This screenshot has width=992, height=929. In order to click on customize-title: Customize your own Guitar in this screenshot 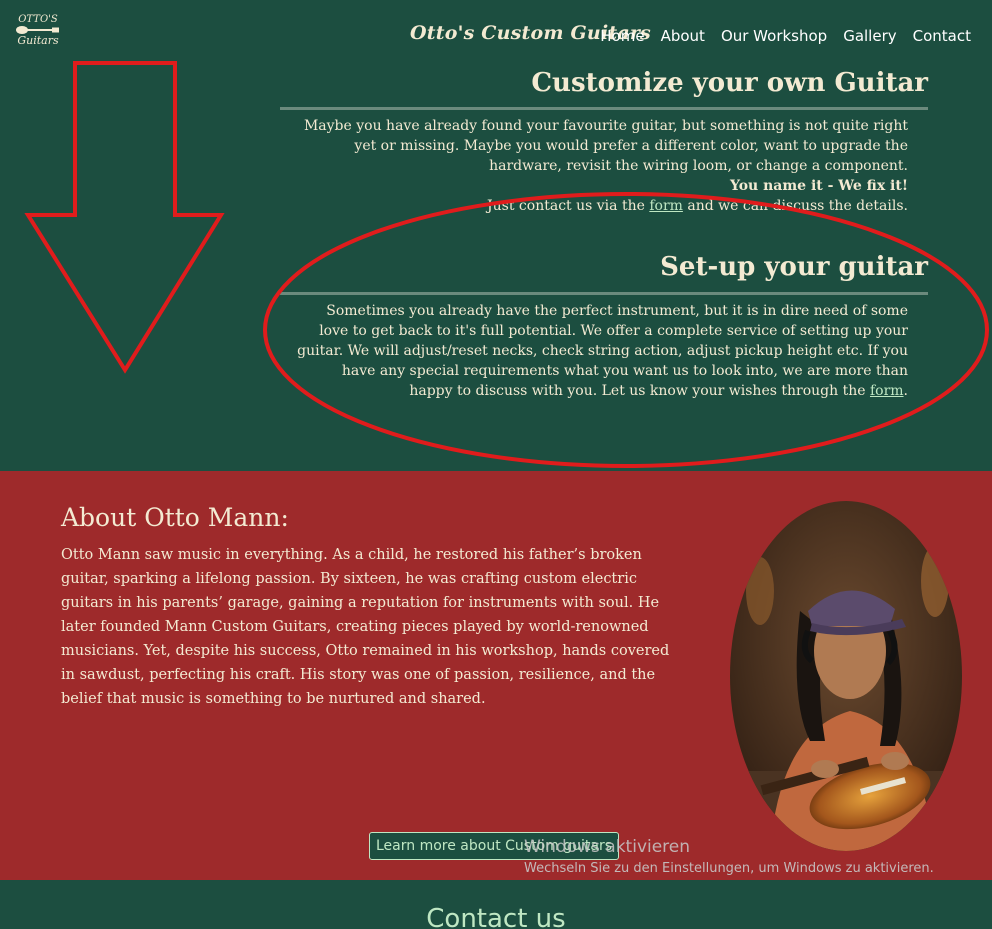, I will do `click(729, 83)`.